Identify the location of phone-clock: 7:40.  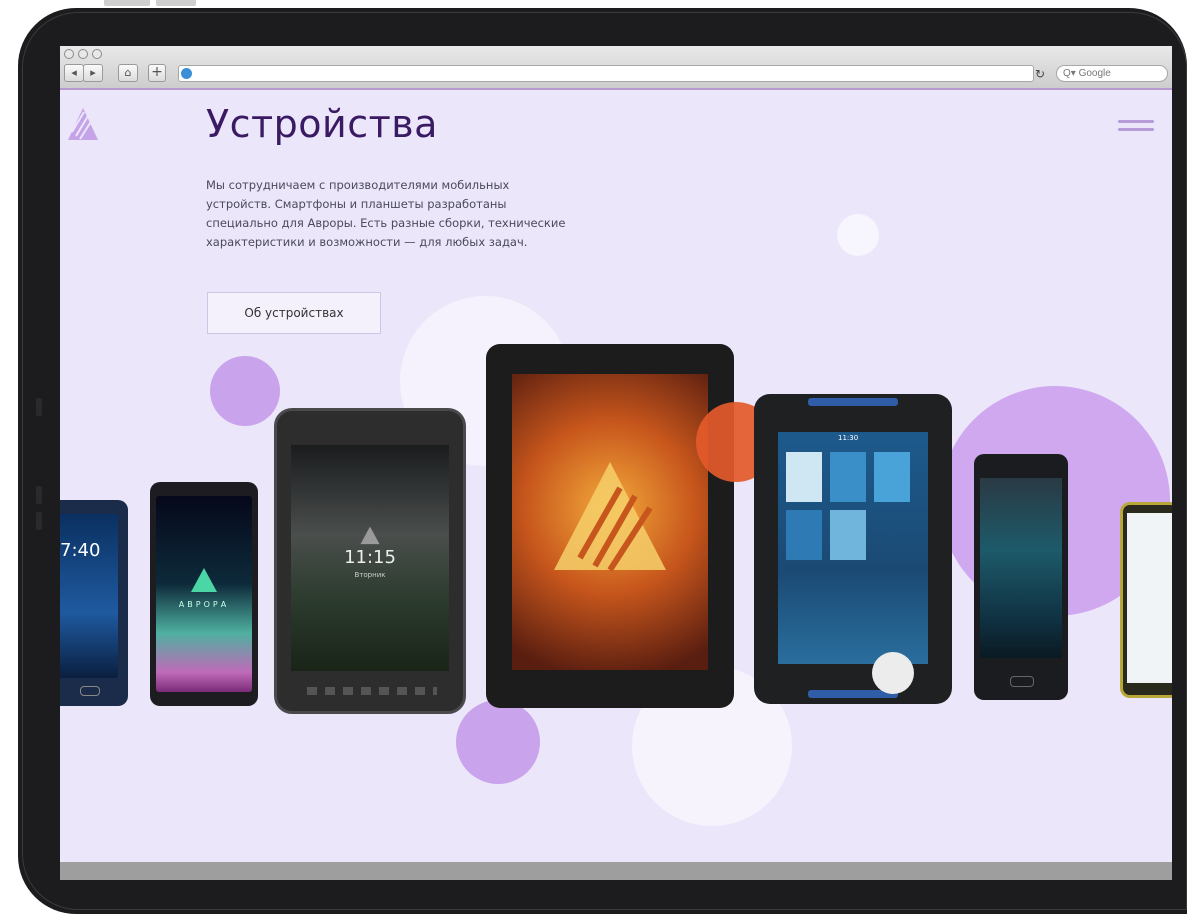
(80, 550).